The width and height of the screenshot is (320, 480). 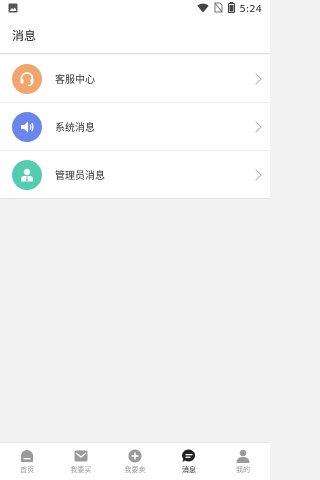 I want to click on message-icon, so click(x=189, y=455).